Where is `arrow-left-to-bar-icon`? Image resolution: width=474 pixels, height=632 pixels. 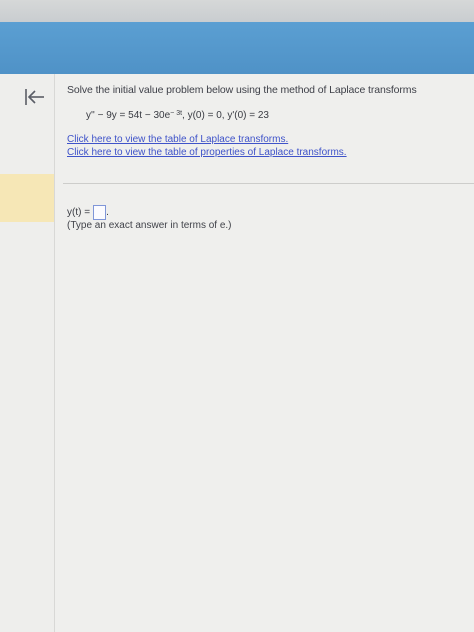 arrow-left-to-bar-icon is located at coordinates (34, 97).